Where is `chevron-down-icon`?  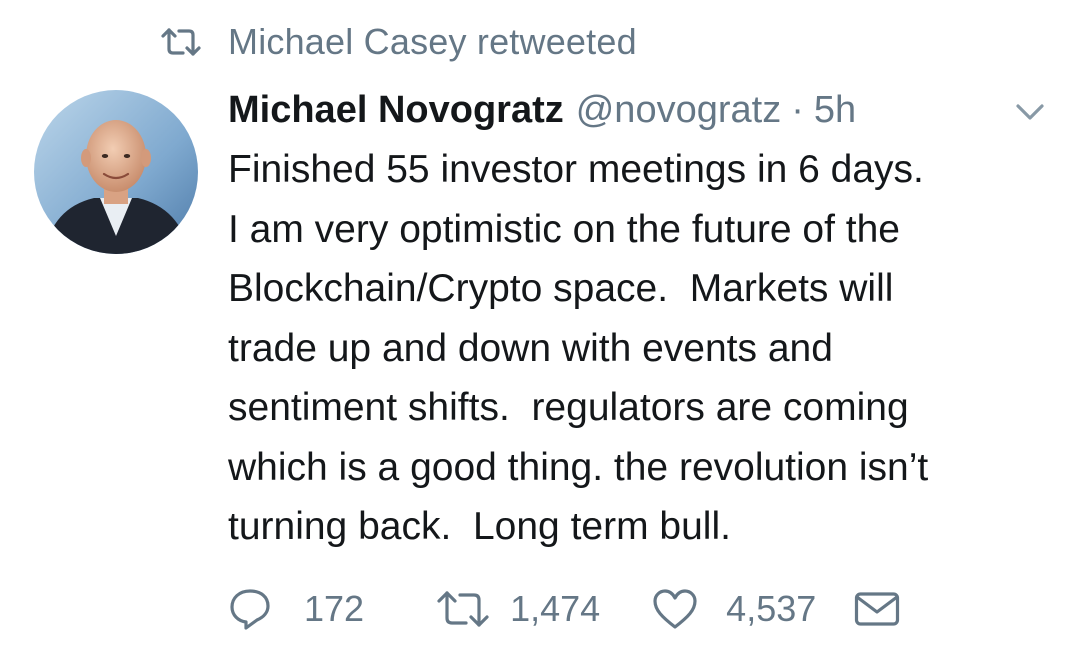
chevron-down-icon is located at coordinates (1030, 111).